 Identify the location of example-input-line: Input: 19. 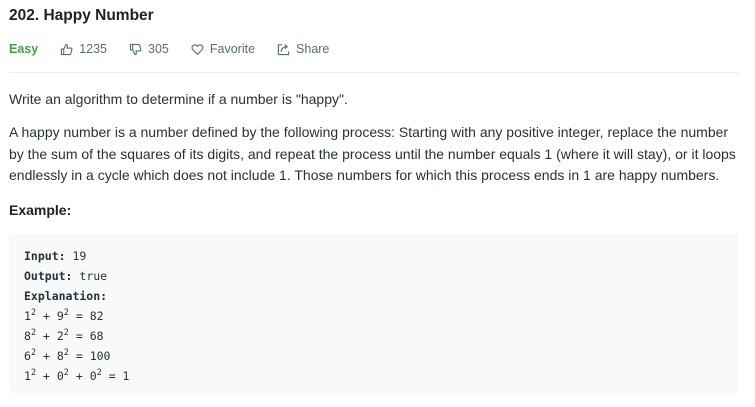
(76, 256).